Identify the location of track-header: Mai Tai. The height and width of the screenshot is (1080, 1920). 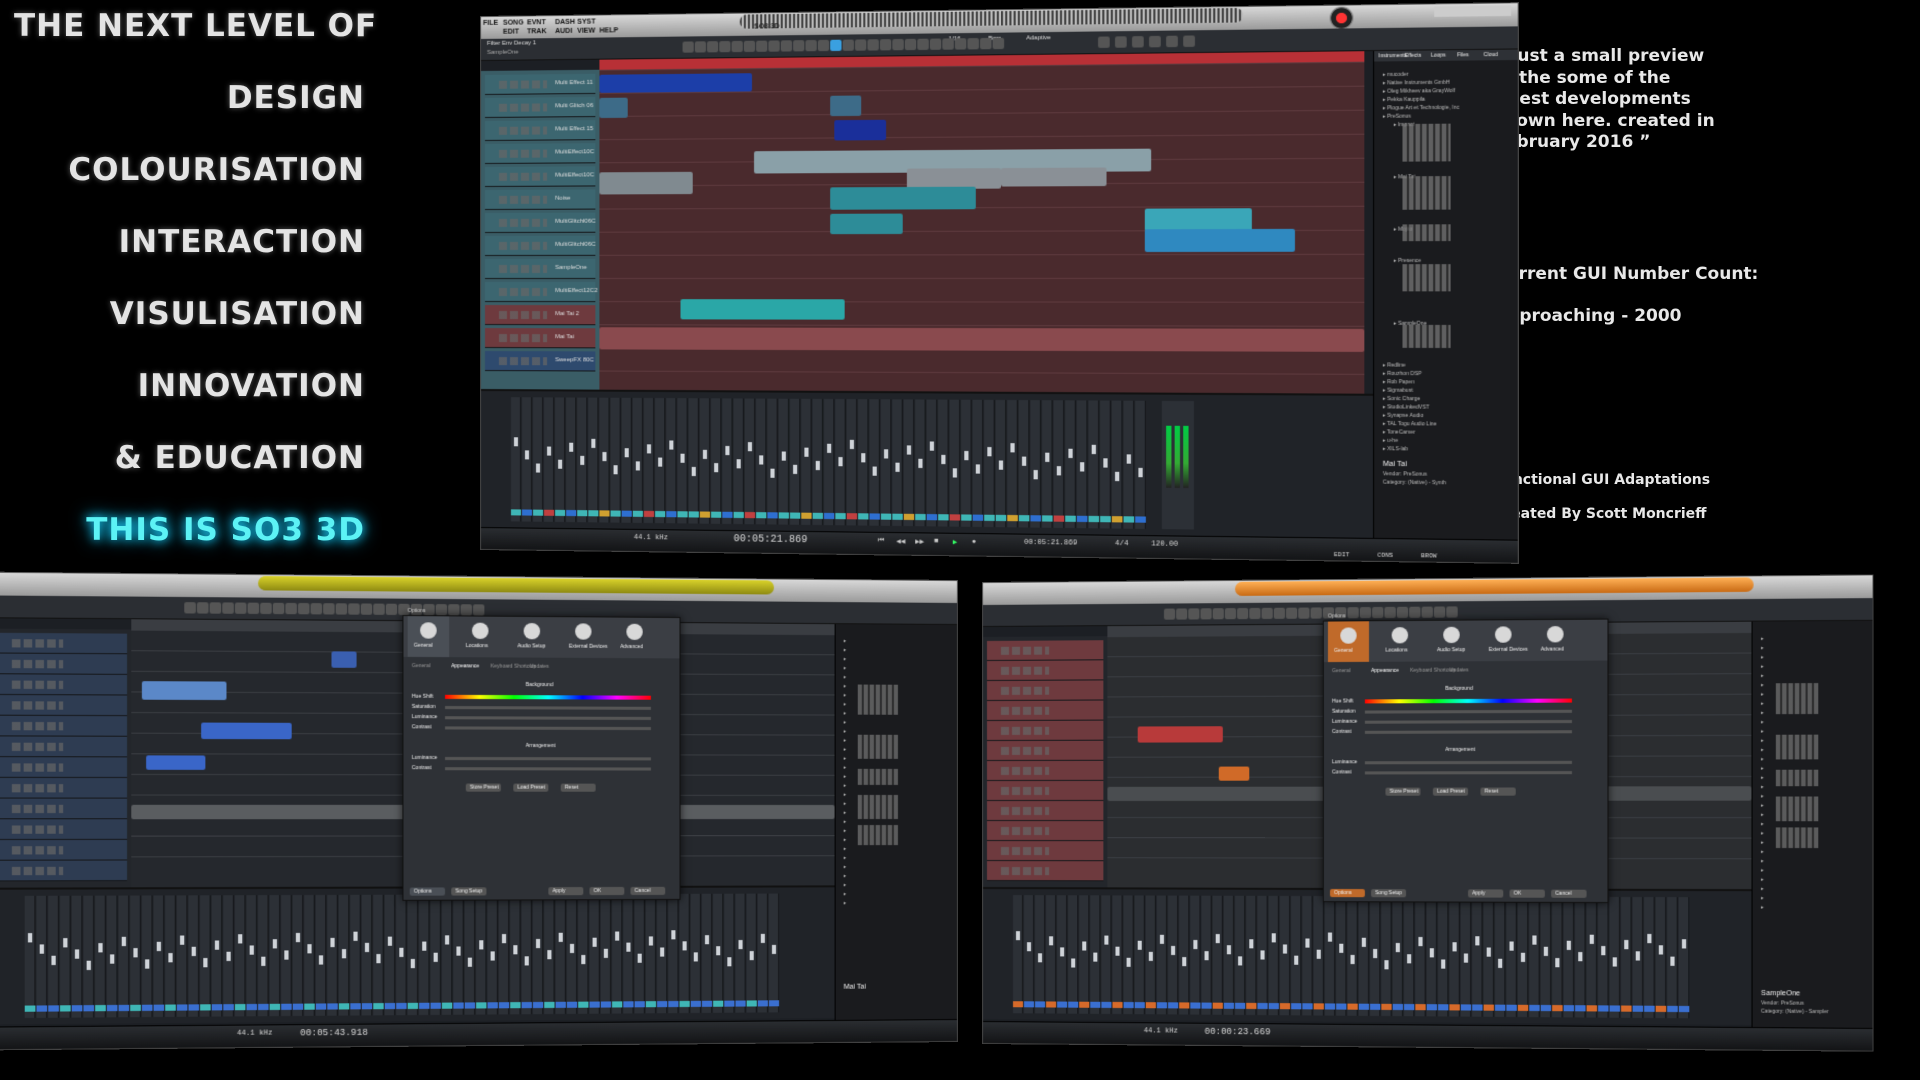
(540, 338).